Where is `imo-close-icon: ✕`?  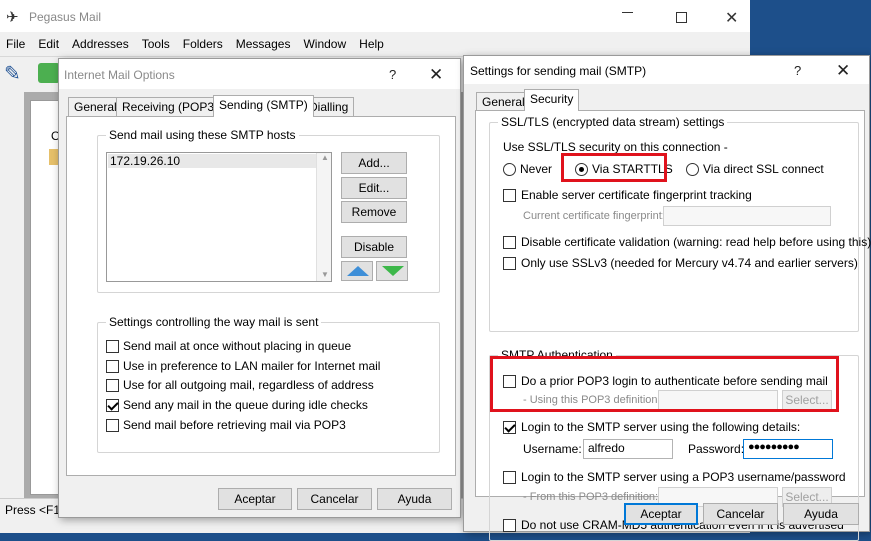
imo-close-icon: ✕ is located at coordinates (436, 74).